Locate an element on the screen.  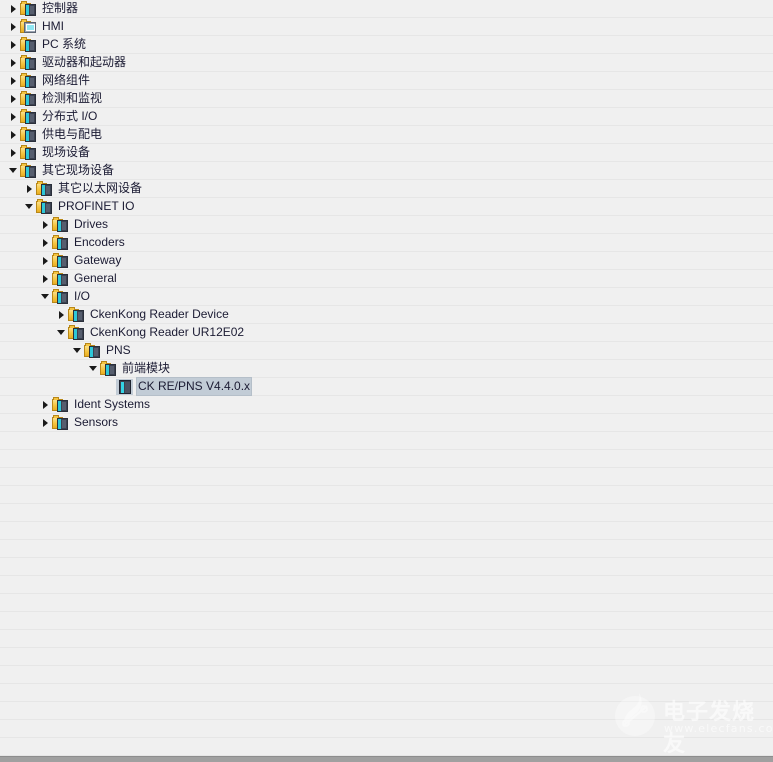
tree-row: HMI is located at coordinates (386, 27).